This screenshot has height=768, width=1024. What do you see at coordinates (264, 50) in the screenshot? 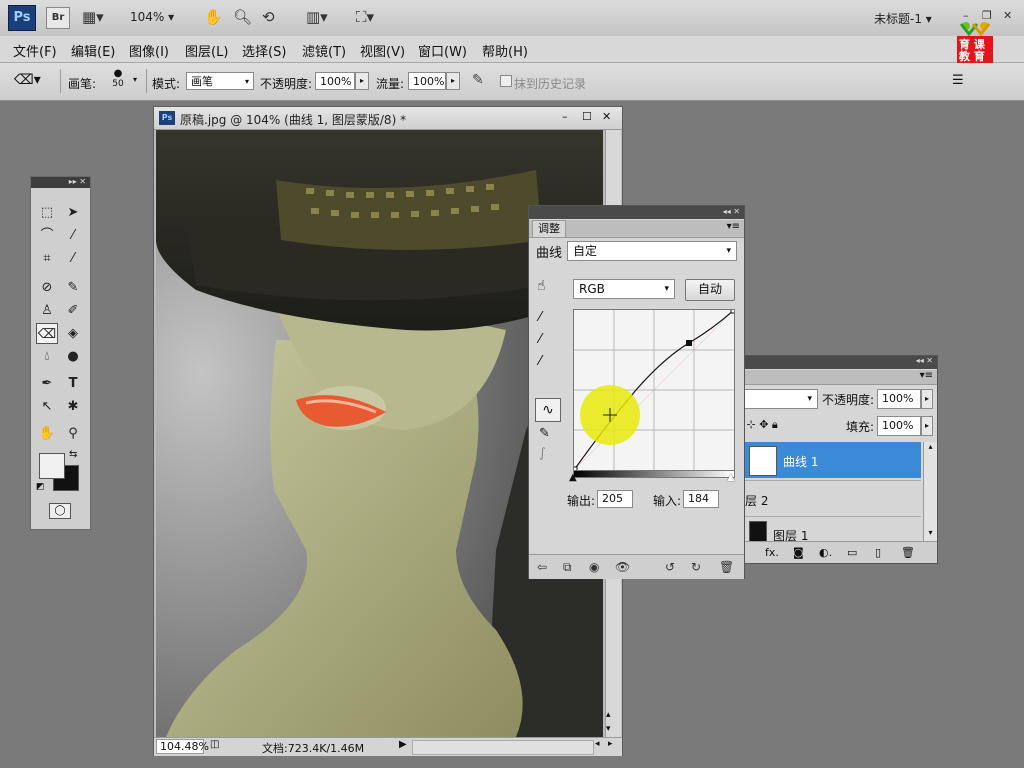
I see `menu-select: 选择(S)` at bounding box center [264, 50].